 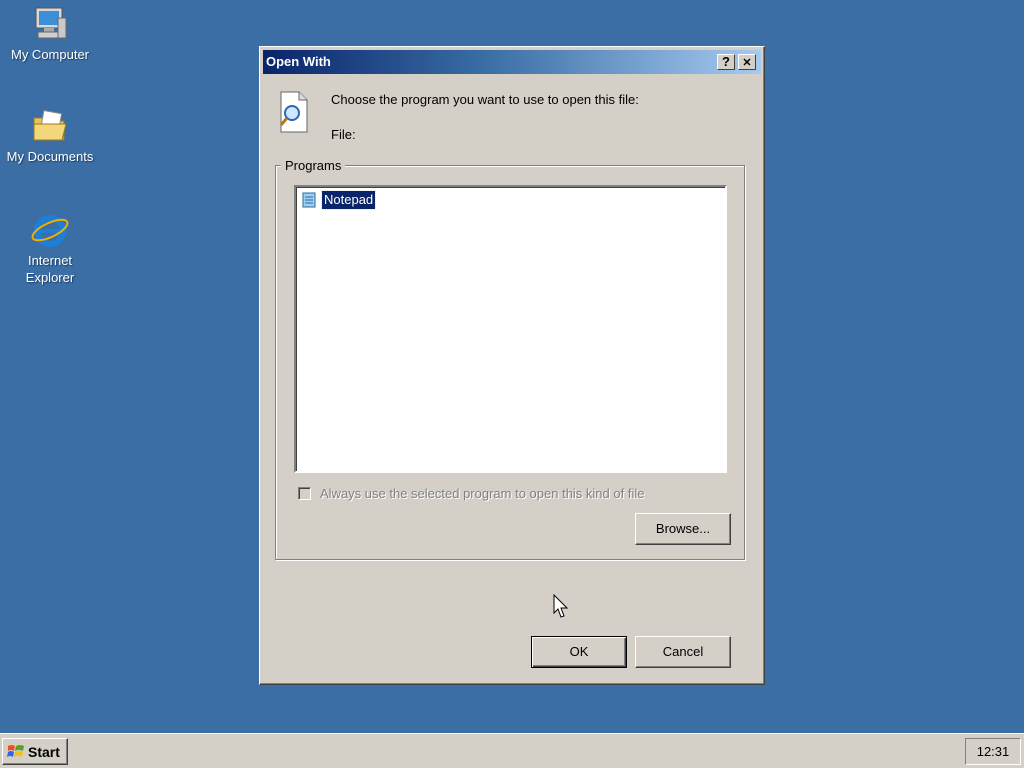 I want to click on cancel-button: Cancel, so click(x=683, y=652).